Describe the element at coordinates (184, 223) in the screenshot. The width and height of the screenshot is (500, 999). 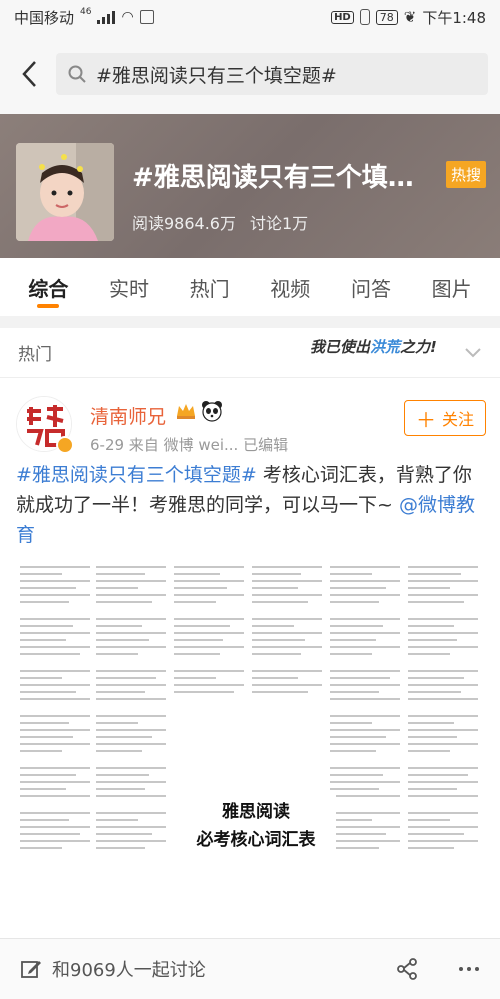
I see `read-count: 阅读9864.6万` at that location.